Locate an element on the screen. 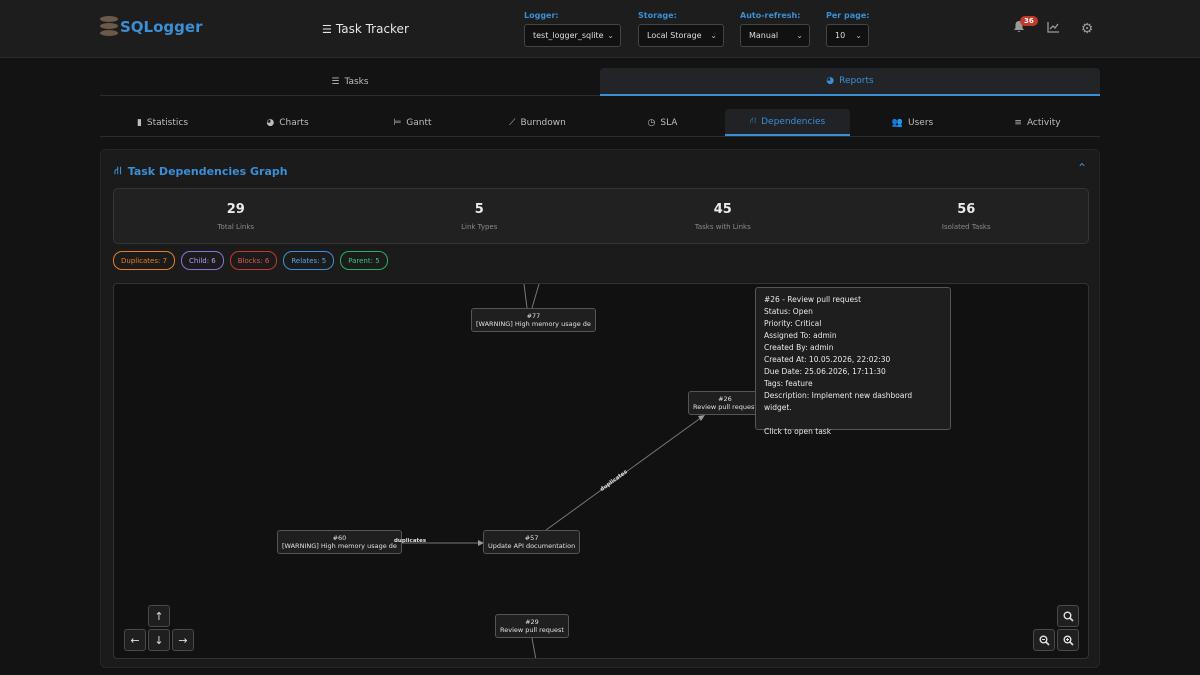  per-page-control: Per page: 10 ⌄ is located at coordinates (848, 29).